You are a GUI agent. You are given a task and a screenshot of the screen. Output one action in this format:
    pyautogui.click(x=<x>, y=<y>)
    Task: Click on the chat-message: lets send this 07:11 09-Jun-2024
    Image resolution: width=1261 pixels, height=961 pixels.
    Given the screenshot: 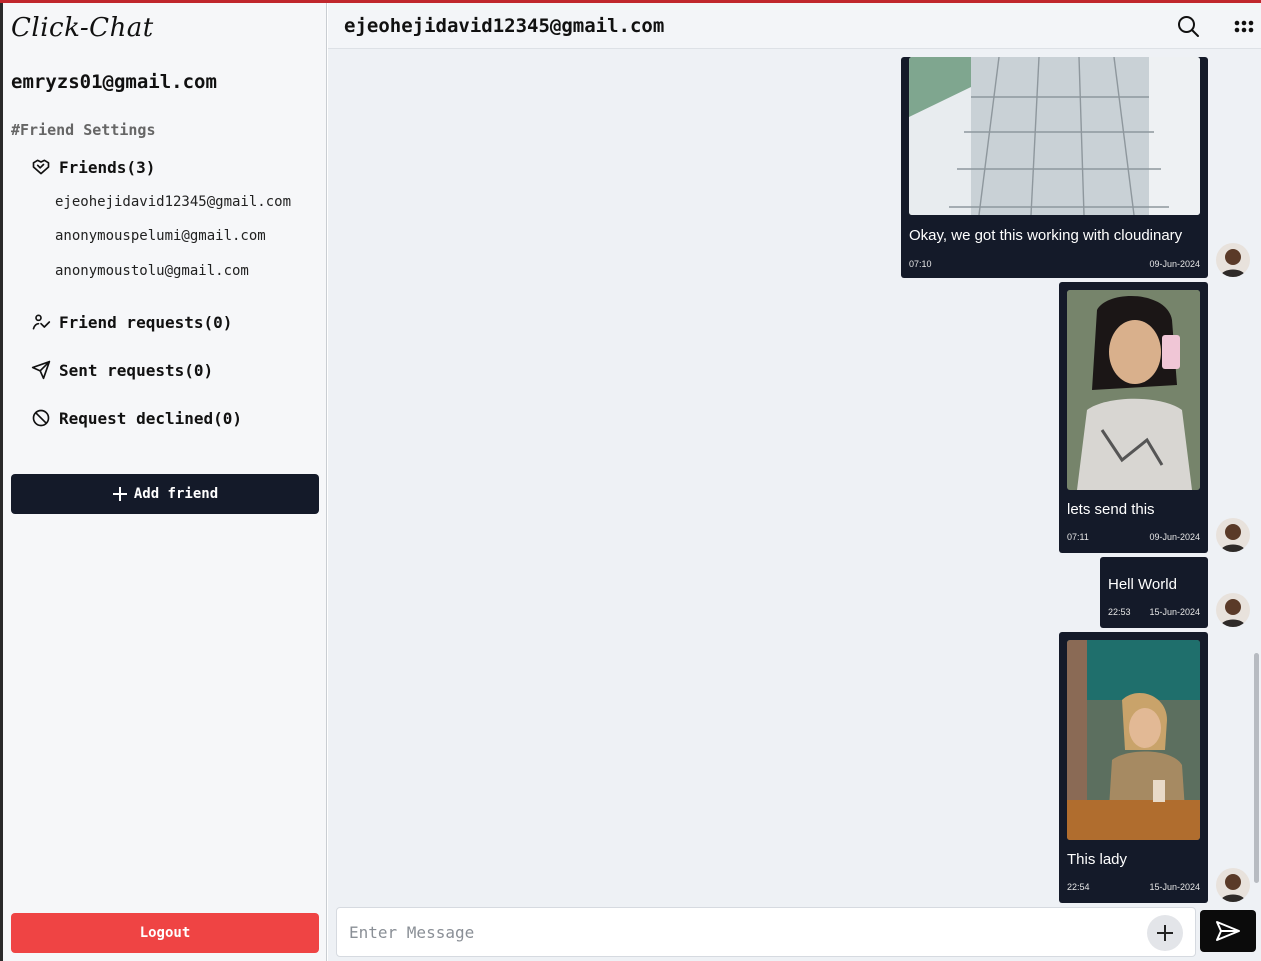 What is the action you would take?
    pyautogui.click(x=1133, y=417)
    